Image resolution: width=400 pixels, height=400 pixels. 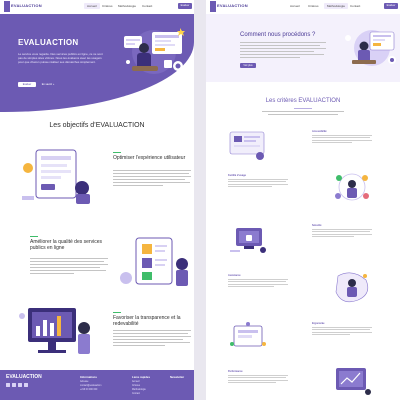 What do you see at coordinates (149, 158) in the screenshot?
I see `objective-title: Optimiser l’expérience utilisateur` at bounding box center [149, 158].